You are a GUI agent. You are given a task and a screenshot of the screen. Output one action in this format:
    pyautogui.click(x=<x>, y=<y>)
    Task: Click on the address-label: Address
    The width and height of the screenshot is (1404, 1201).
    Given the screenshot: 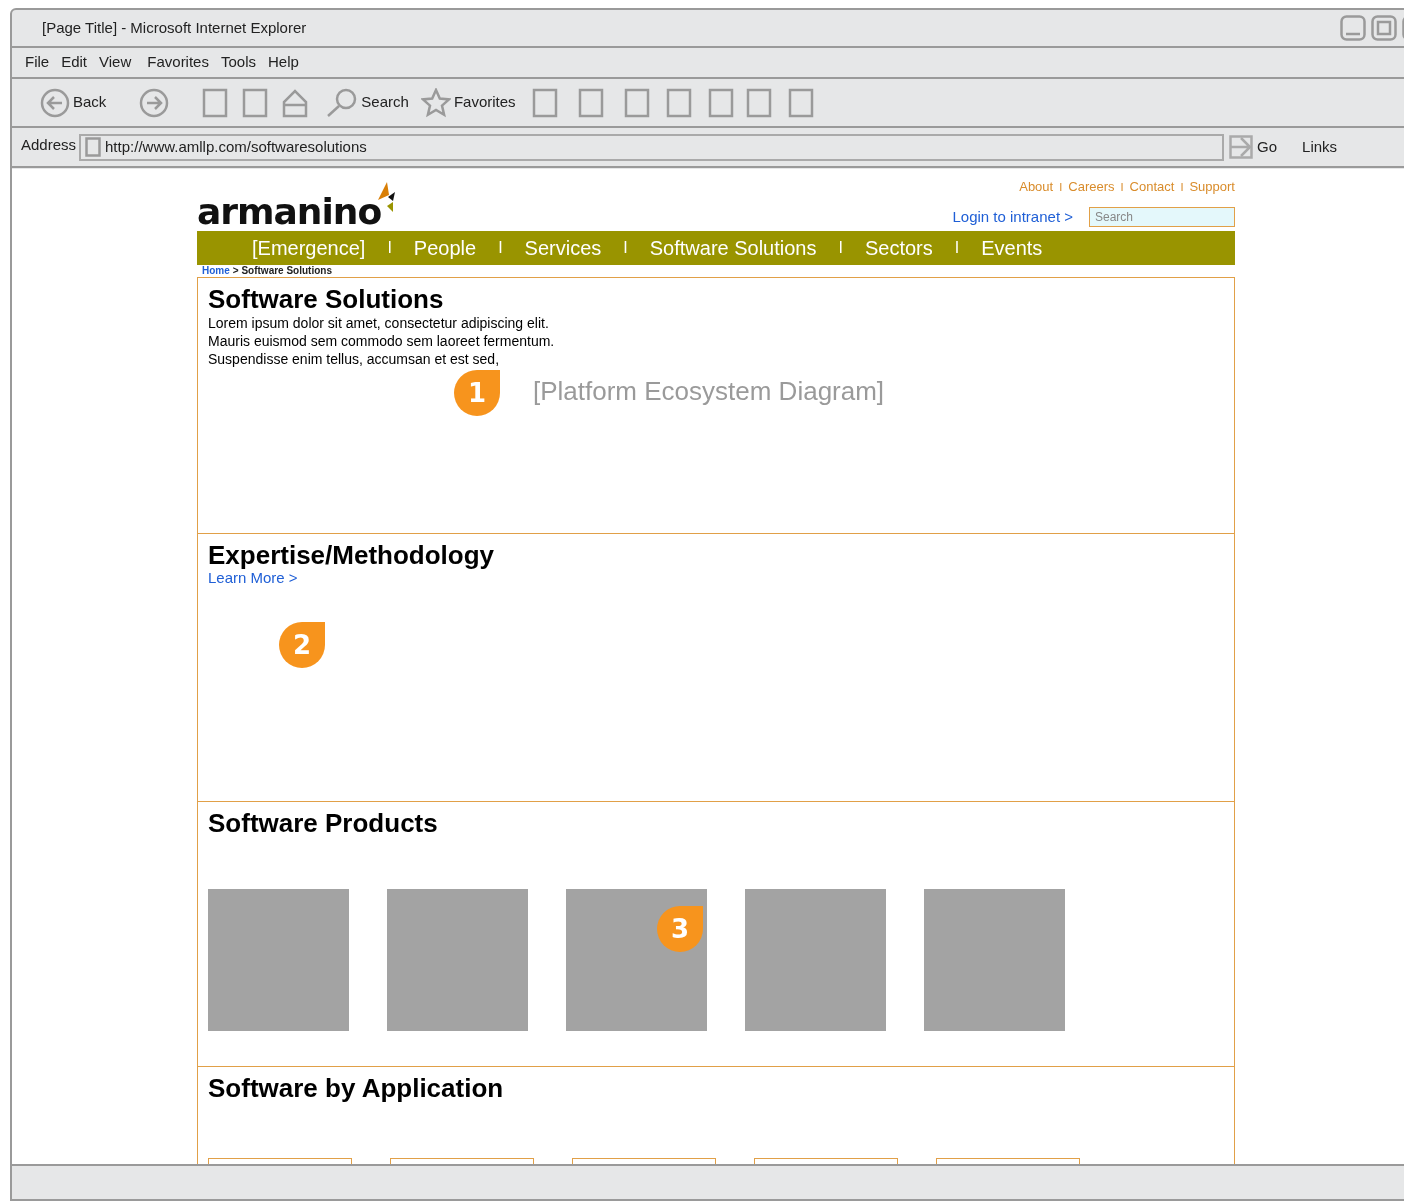 What is the action you would take?
    pyautogui.click(x=49, y=144)
    